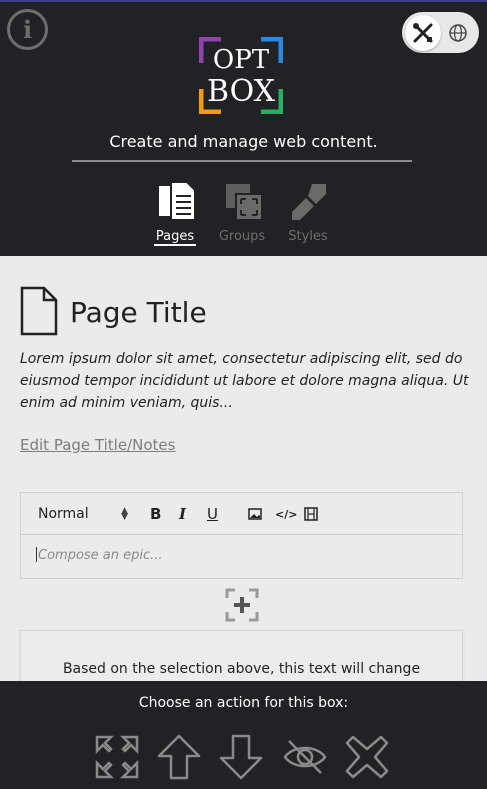 The height and width of the screenshot is (789, 487). Describe the element at coordinates (308, 236) in the screenshot. I see `nav-label-styles: Styles` at that location.